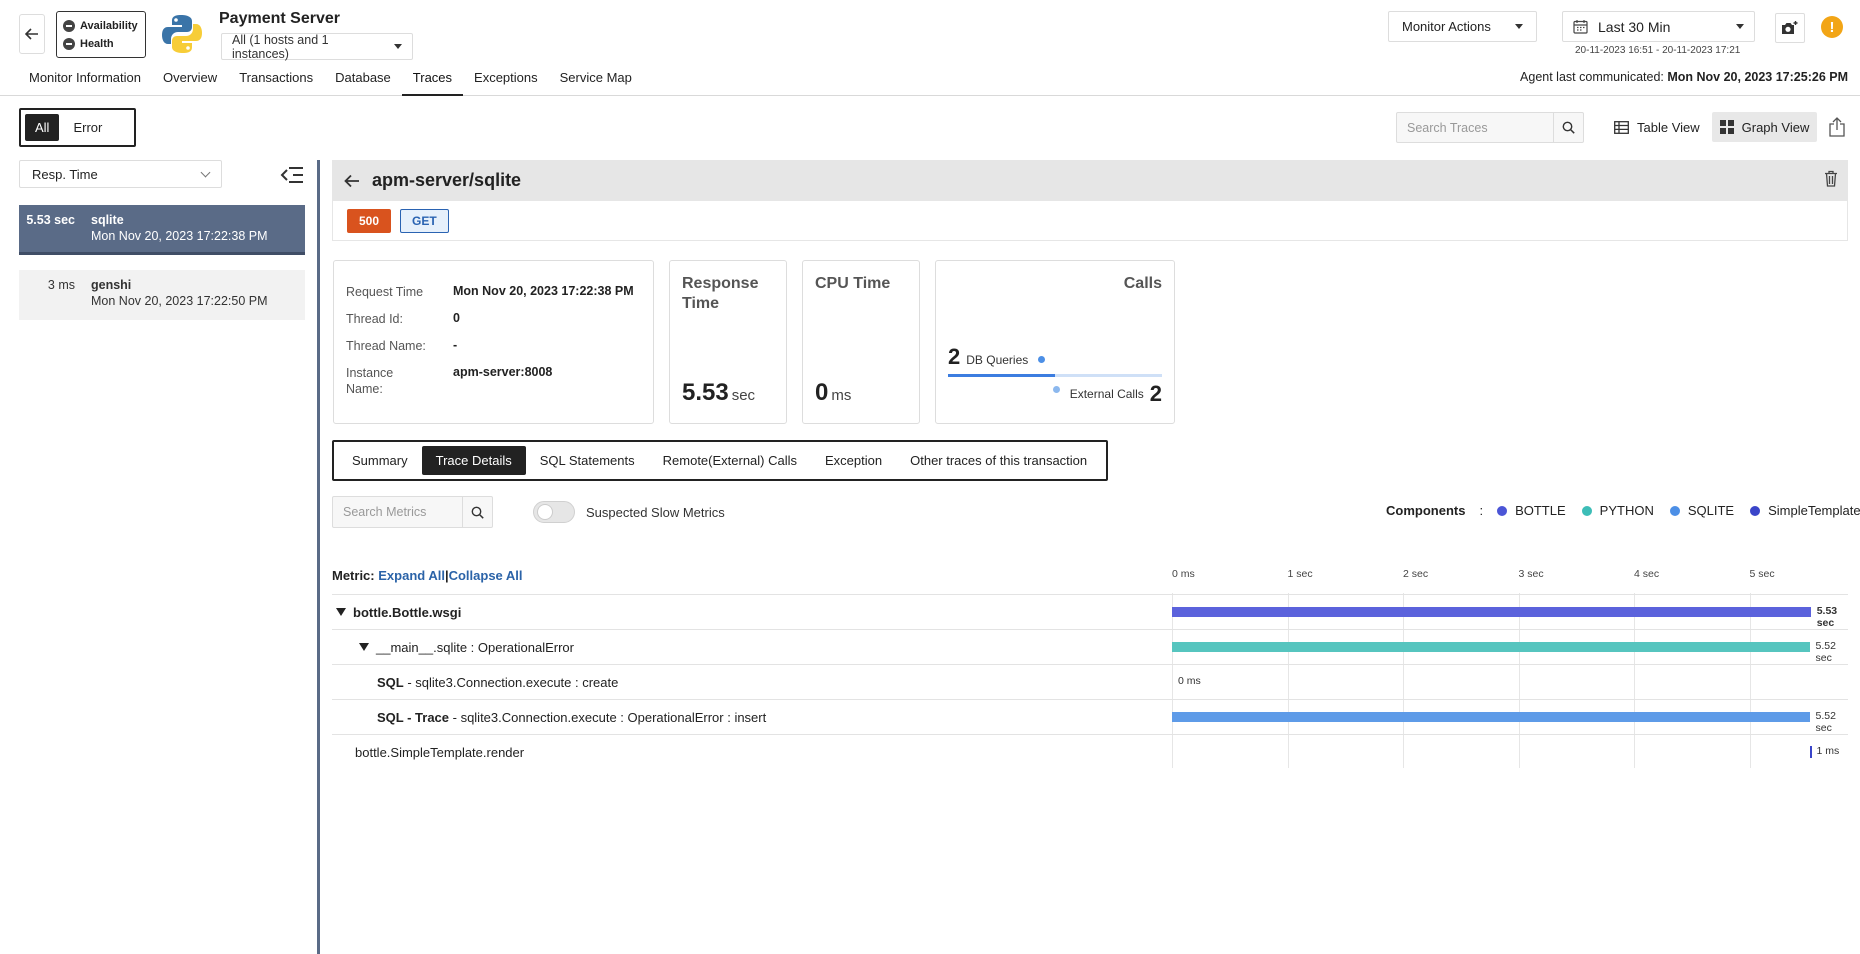 Image resolution: width=1860 pixels, height=954 pixels. What do you see at coordinates (1090, 180) in the screenshot?
I see `detail-header: apm-server/sqlite` at bounding box center [1090, 180].